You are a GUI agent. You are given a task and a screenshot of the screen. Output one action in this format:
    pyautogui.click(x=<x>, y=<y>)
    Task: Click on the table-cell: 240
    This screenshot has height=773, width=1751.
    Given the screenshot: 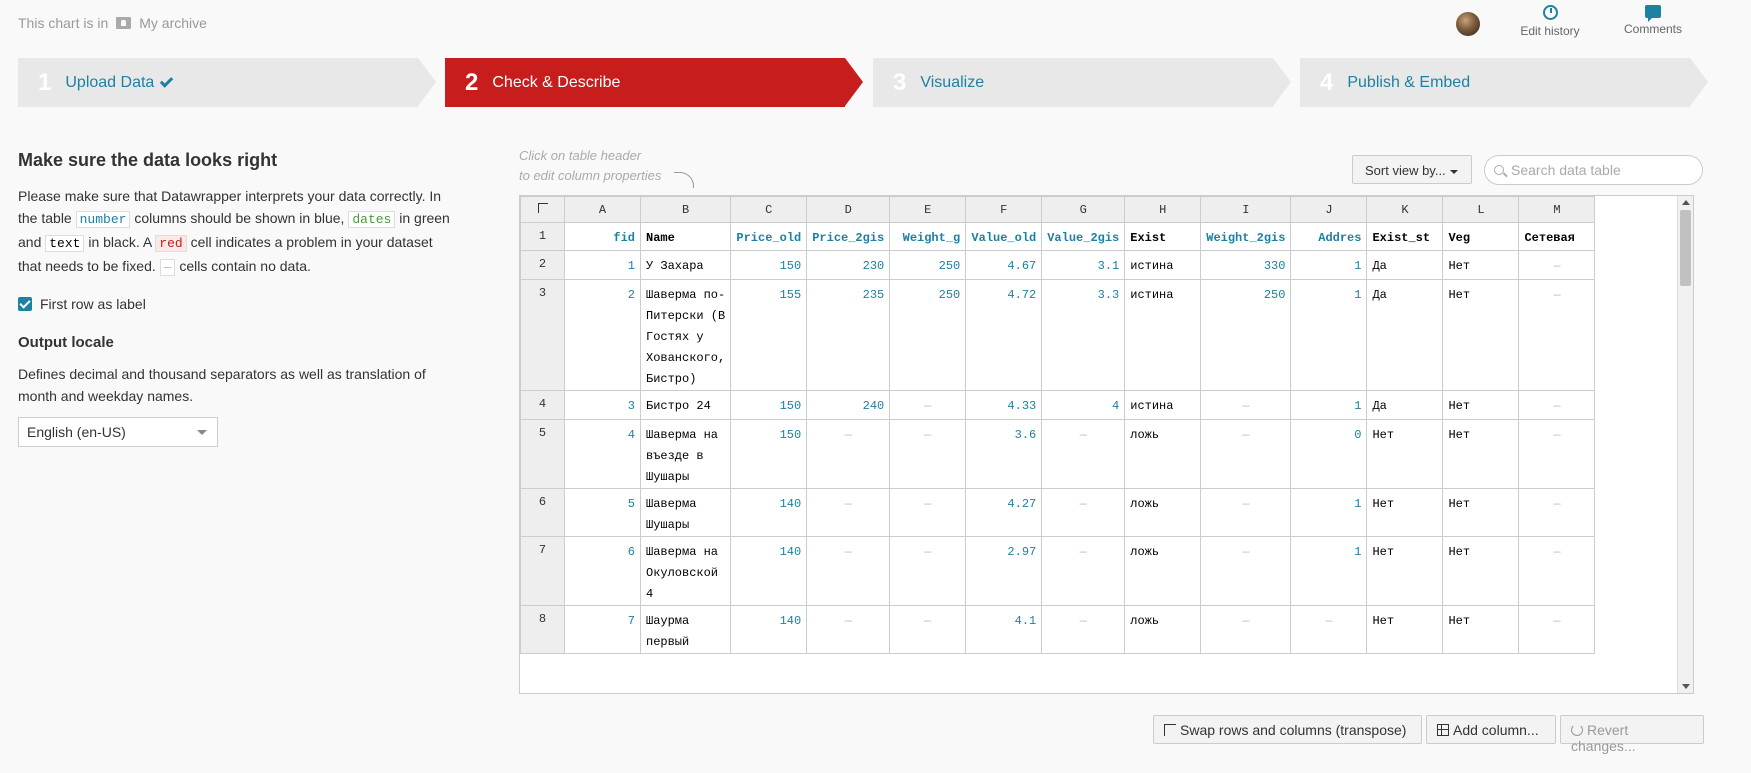 What is the action you would take?
    pyautogui.click(x=848, y=405)
    